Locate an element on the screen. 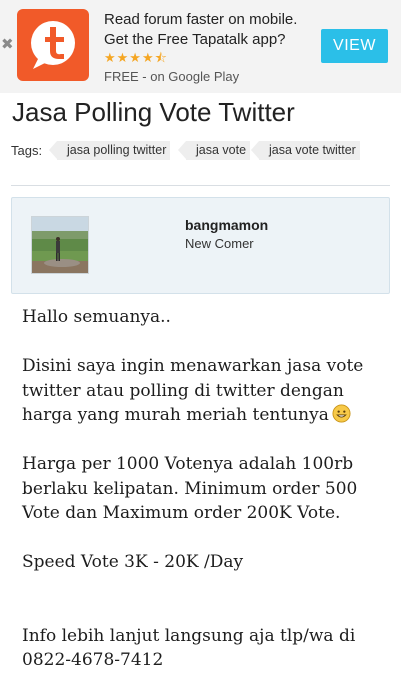 The height and width of the screenshot is (680, 401). tag-jasa-vote-twitter: jasa vote twitter is located at coordinates (305, 150).